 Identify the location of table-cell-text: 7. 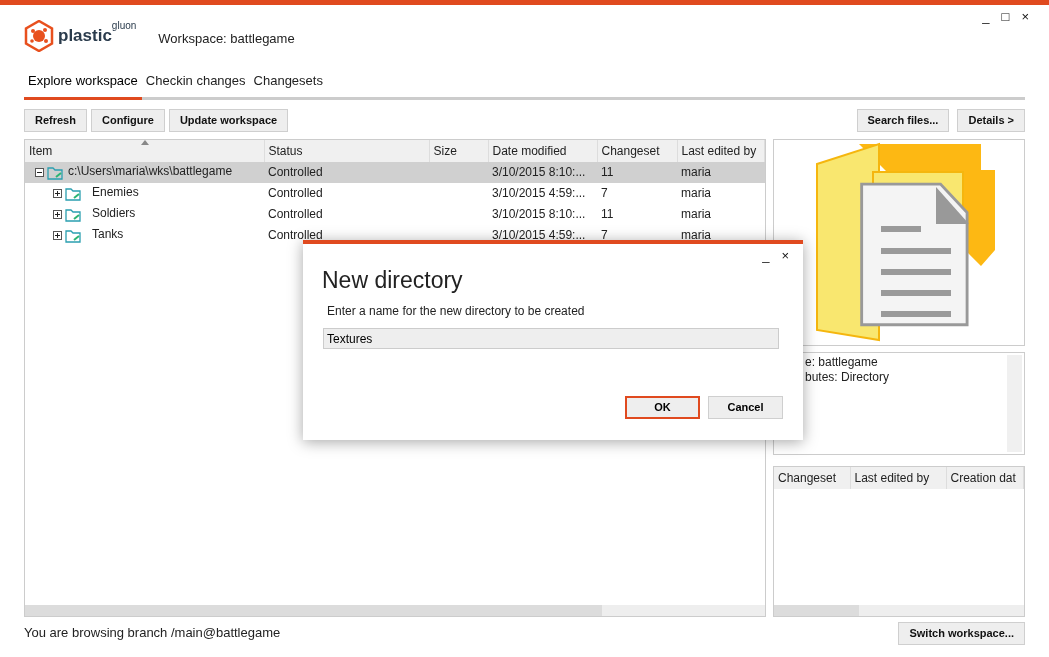
(604, 235).